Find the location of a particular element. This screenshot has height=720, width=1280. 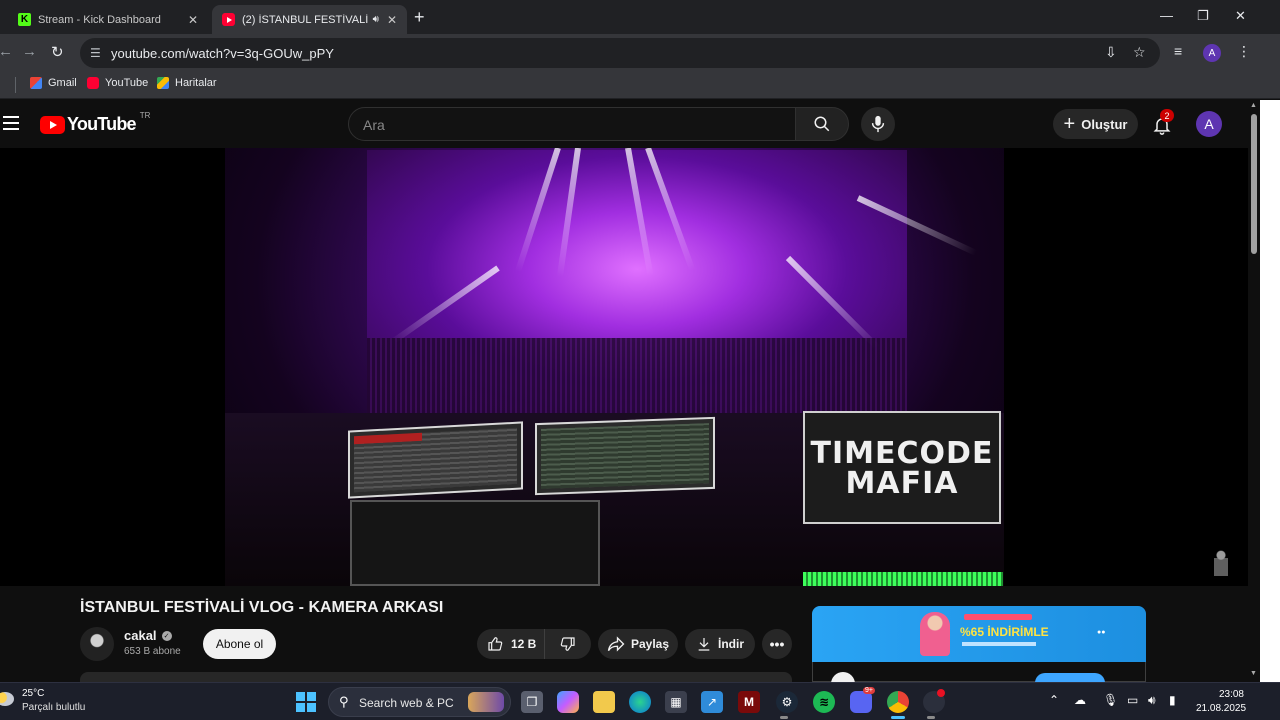

cloud-icon: ☁ is located at coordinates (1080, 700).